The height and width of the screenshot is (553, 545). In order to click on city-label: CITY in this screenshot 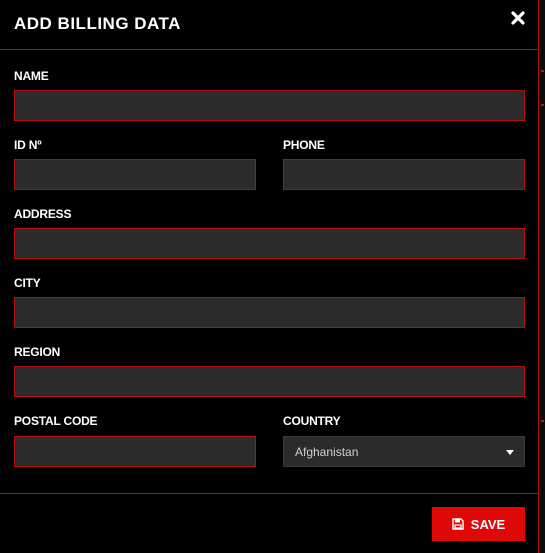, I will do `click(27, 283)`.